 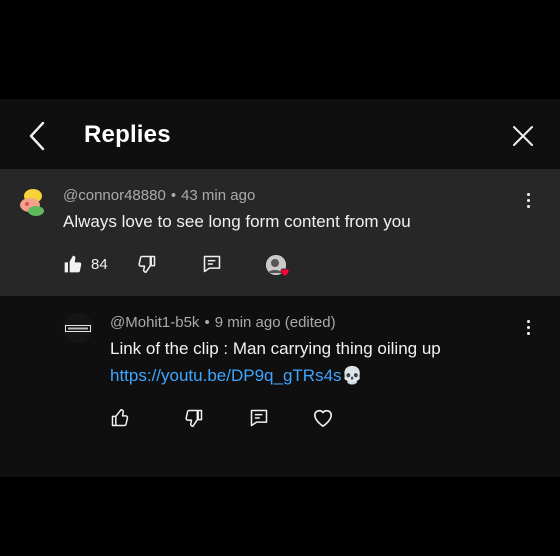 What do you see at coordinates (218, 195) in the screenshot?
I see `comment-time: 43 min ago` at bounding box center [218, 195].